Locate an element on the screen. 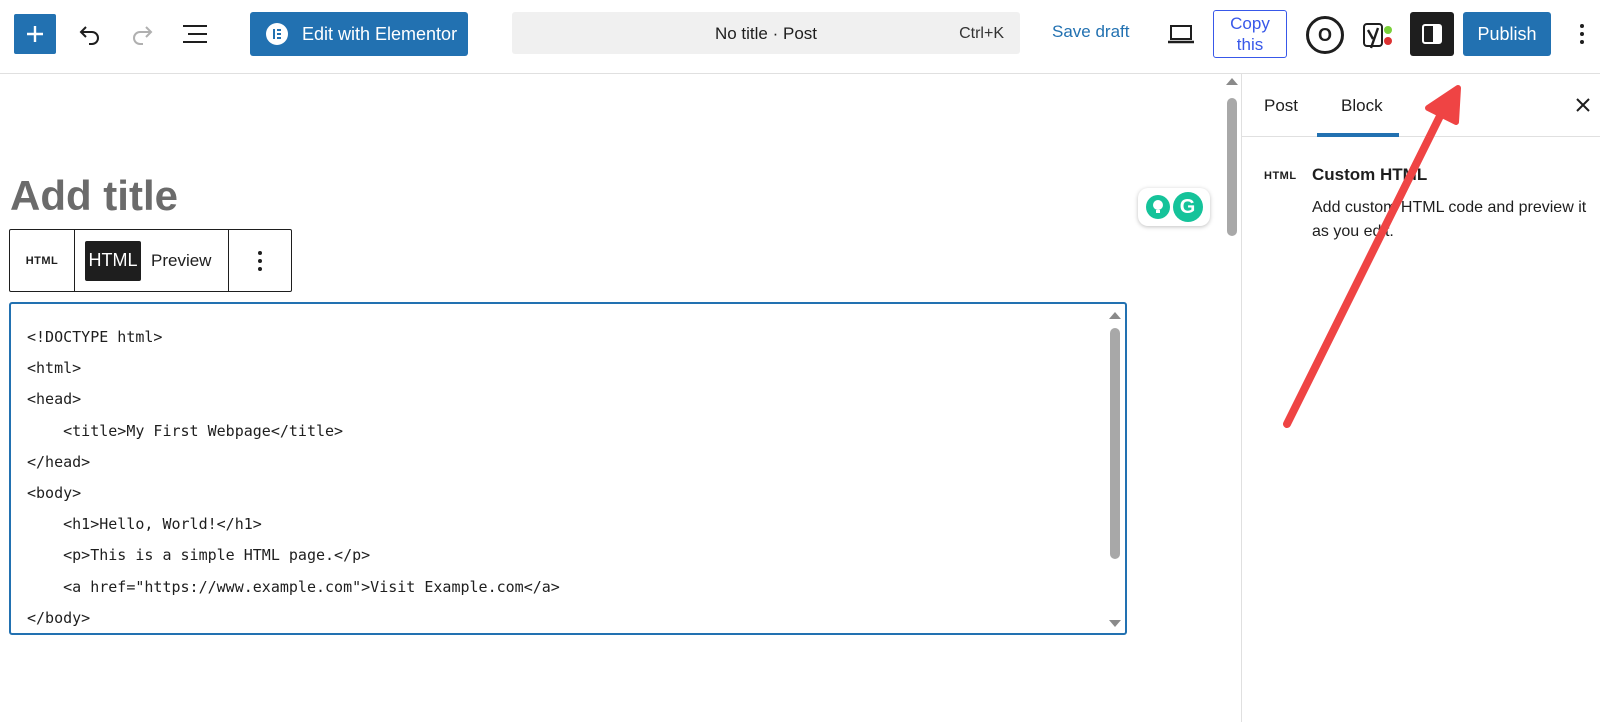  copy-this-line2: this is located at coordinates (1250, 44).